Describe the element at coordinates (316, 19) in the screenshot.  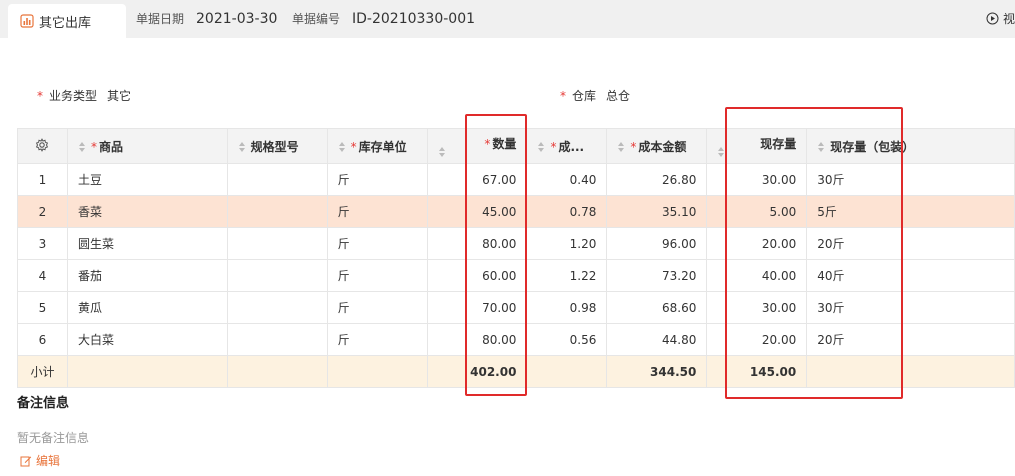
I see `doc-number-label: 单据编号` at that location.